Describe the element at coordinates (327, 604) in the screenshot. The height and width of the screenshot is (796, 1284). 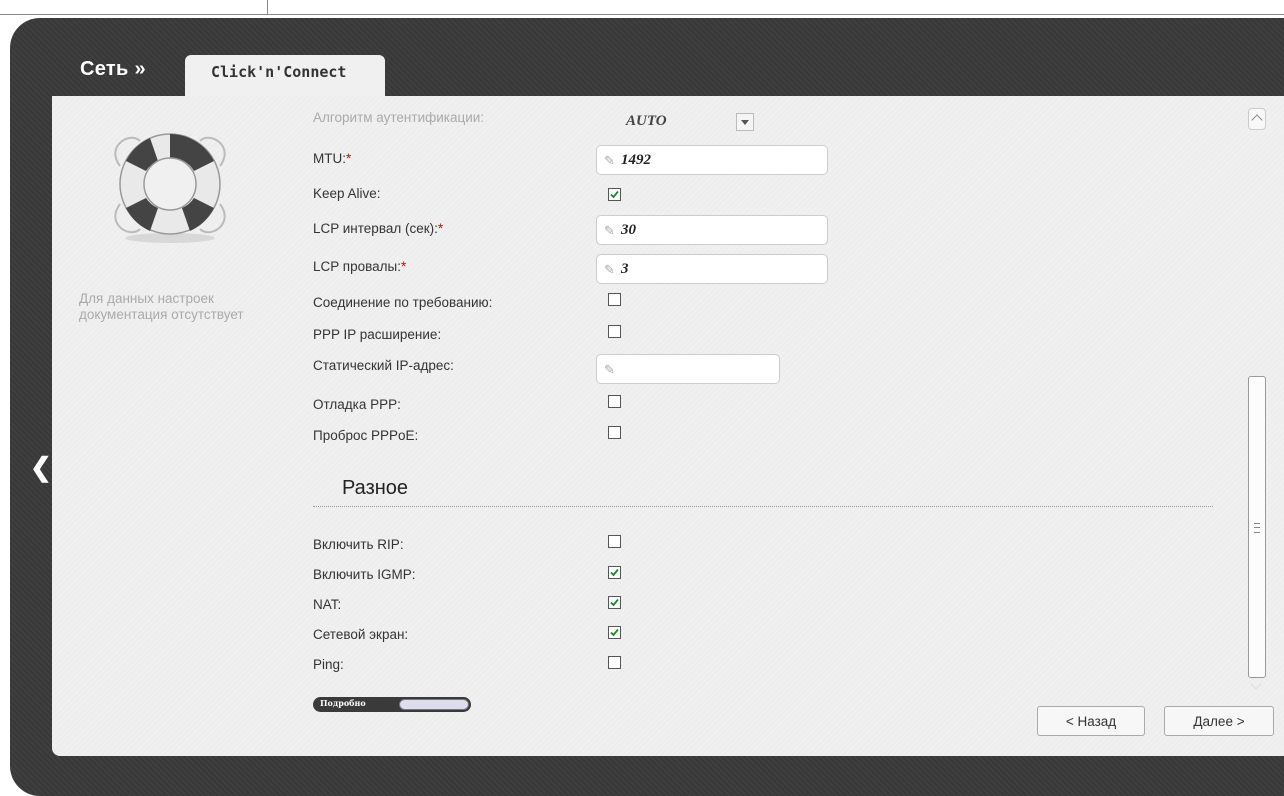
I see `nat-label: NAT:` at that location.